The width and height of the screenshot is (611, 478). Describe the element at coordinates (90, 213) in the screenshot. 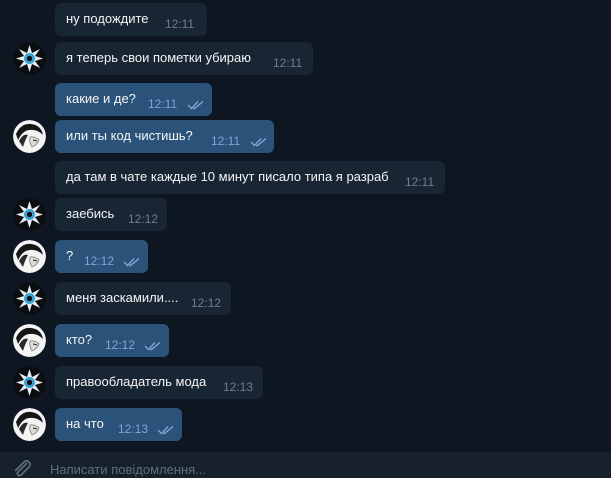

I see `message-text: заебись` at that location.